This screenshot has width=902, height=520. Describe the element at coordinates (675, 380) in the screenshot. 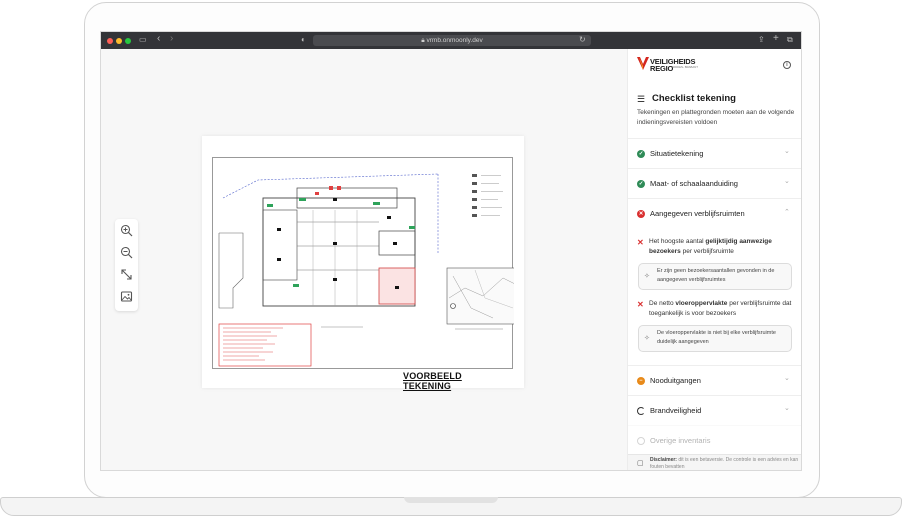

I see `section-label: Nooduitgangen` at that location.